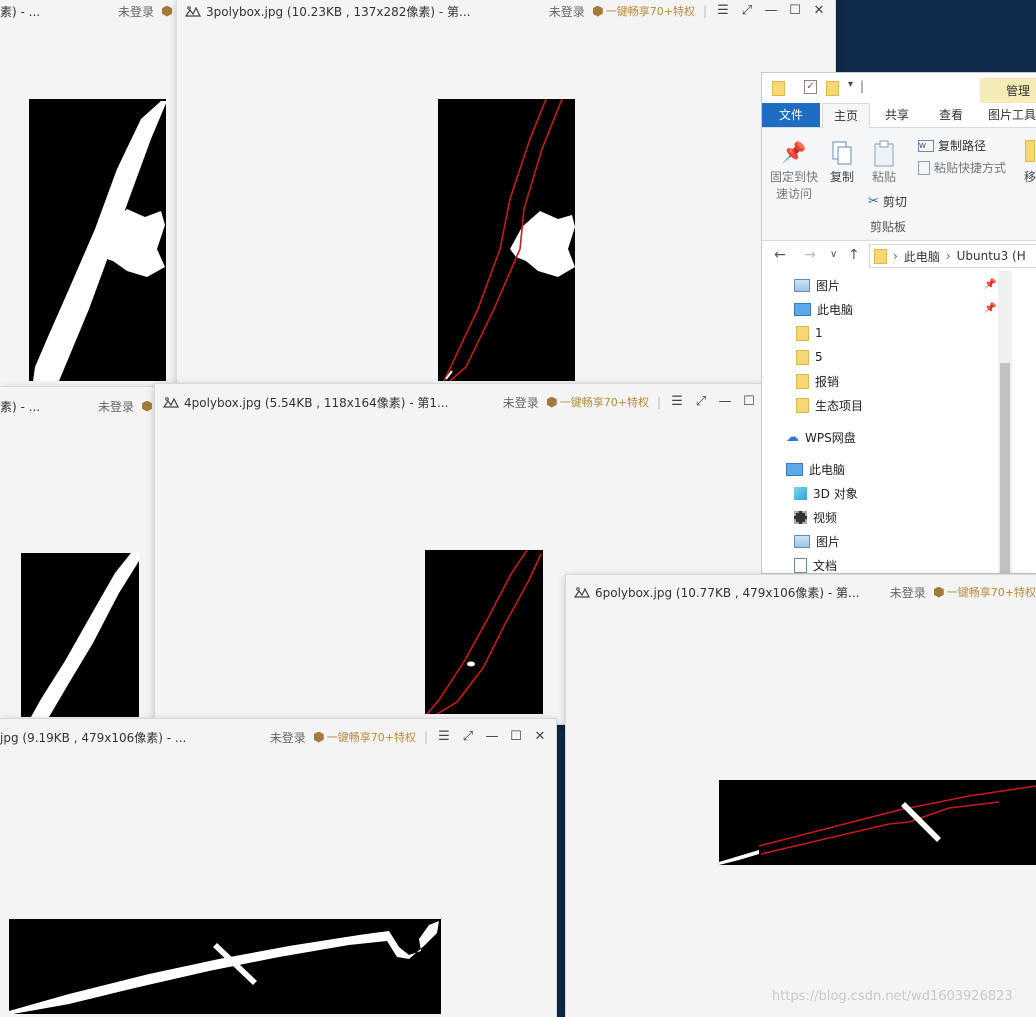 The image size is (1036, 1017). I want to click on up-arrow-icon: ↑, so click(854, 255).